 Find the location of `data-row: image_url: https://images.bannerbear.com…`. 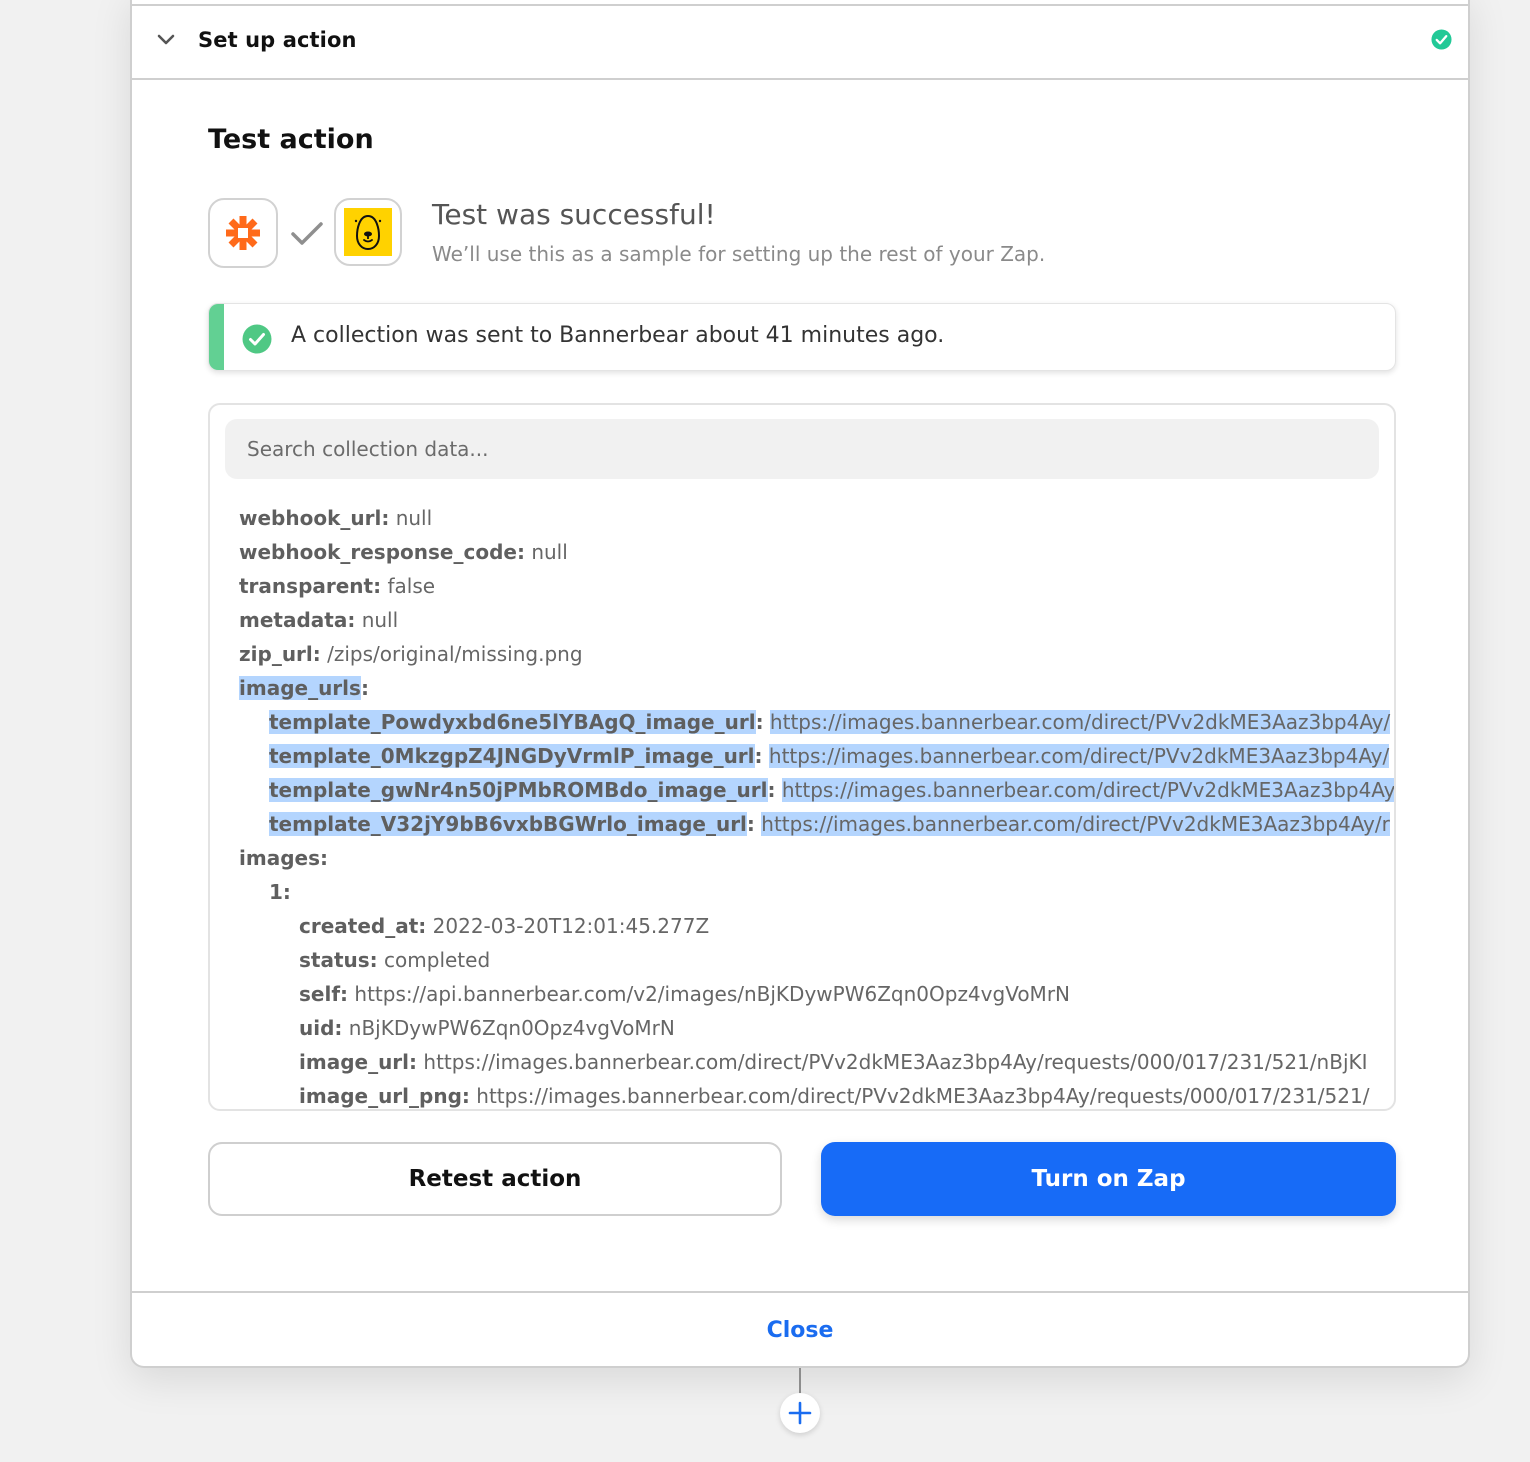

data-row: image_url: https://images.bannerbear.com… is located at coordinates (833, 1062).